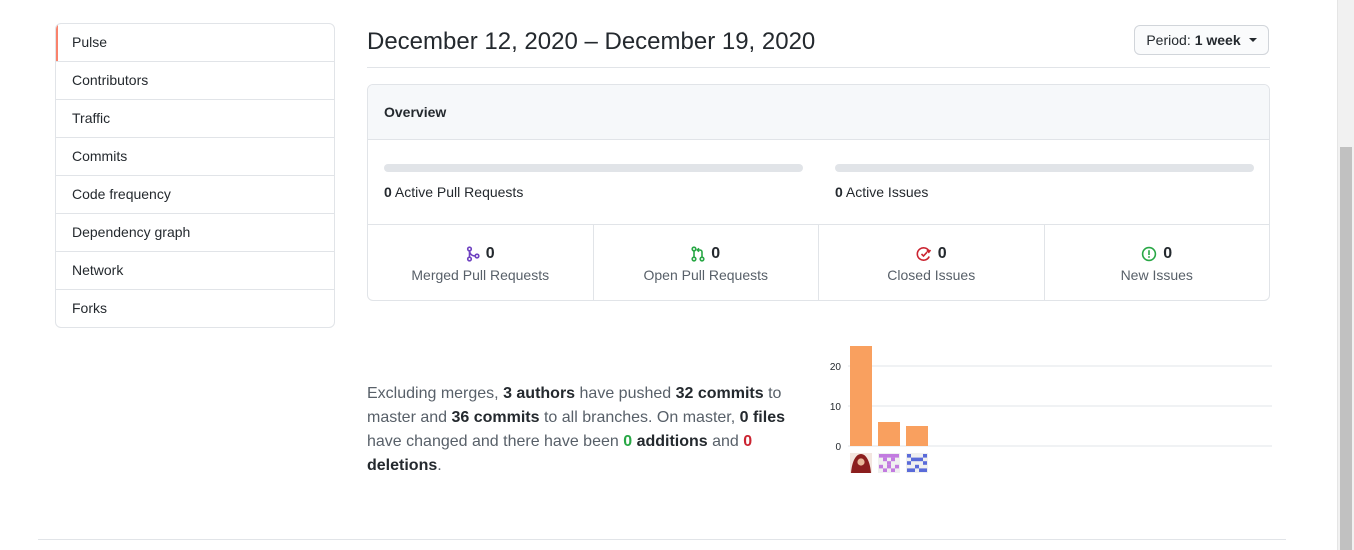  What do you see at coordinates (942, 253) in the screenshot?
I see `closed-issues-count: 0` at bounding box center [942, 253].